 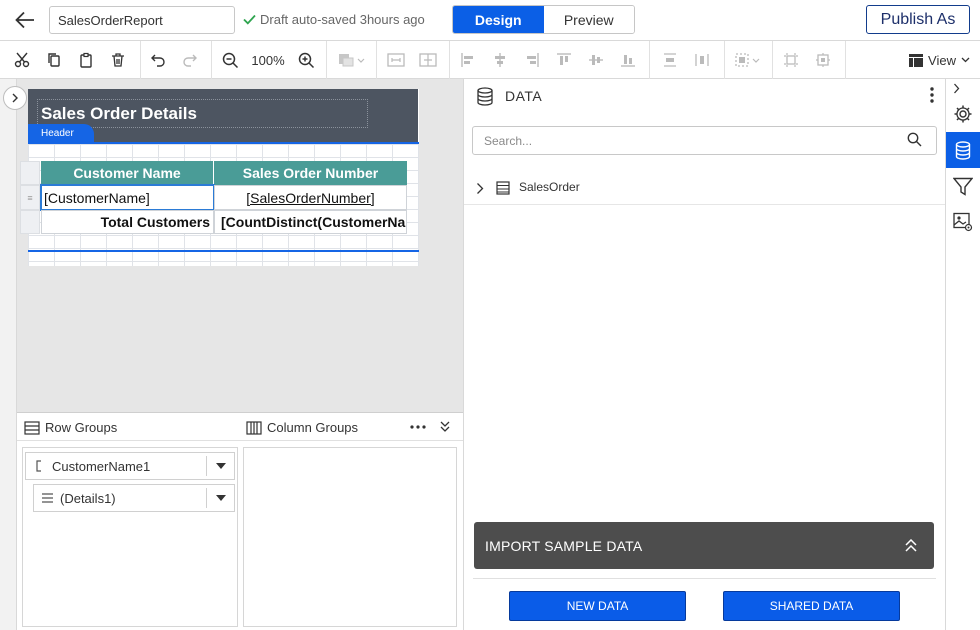 What do you see at coordinates (310, 173) in the screenshot?
I see `table-header-cell: Sales Order Number` at bounding box center [310, 173].